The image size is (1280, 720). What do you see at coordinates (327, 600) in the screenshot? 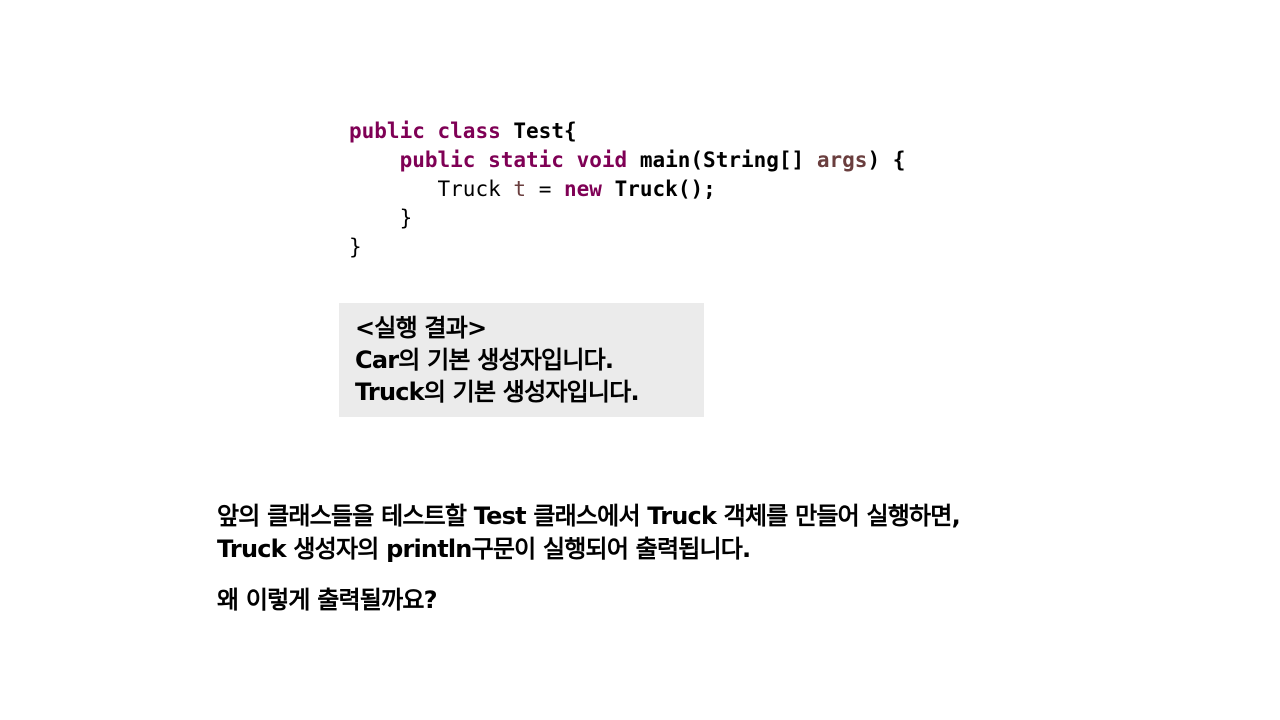
I see `question-text: 왜 이렇게 출력될까요?` at bounding box center [327, 600].